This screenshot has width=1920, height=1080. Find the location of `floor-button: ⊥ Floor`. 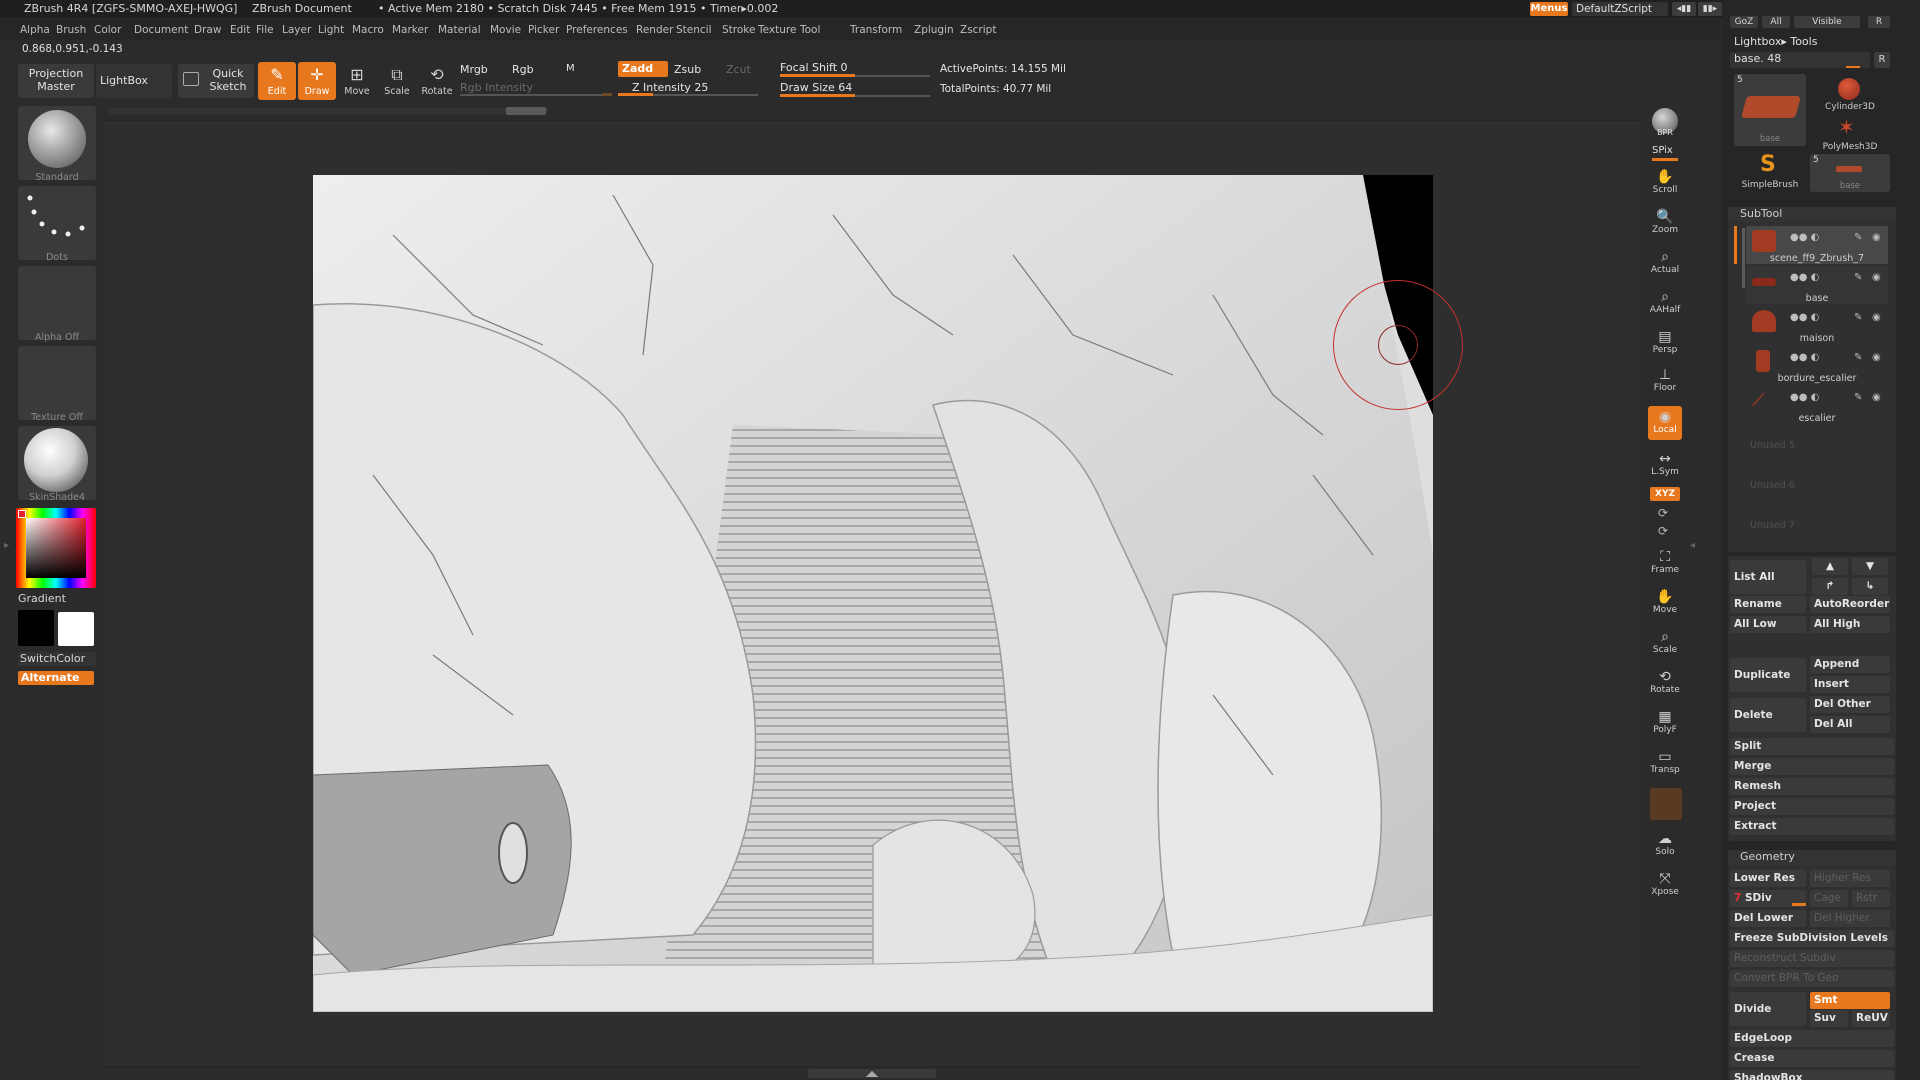

floor-button: ⊥ Floor is located at coordinates (1665, 381).